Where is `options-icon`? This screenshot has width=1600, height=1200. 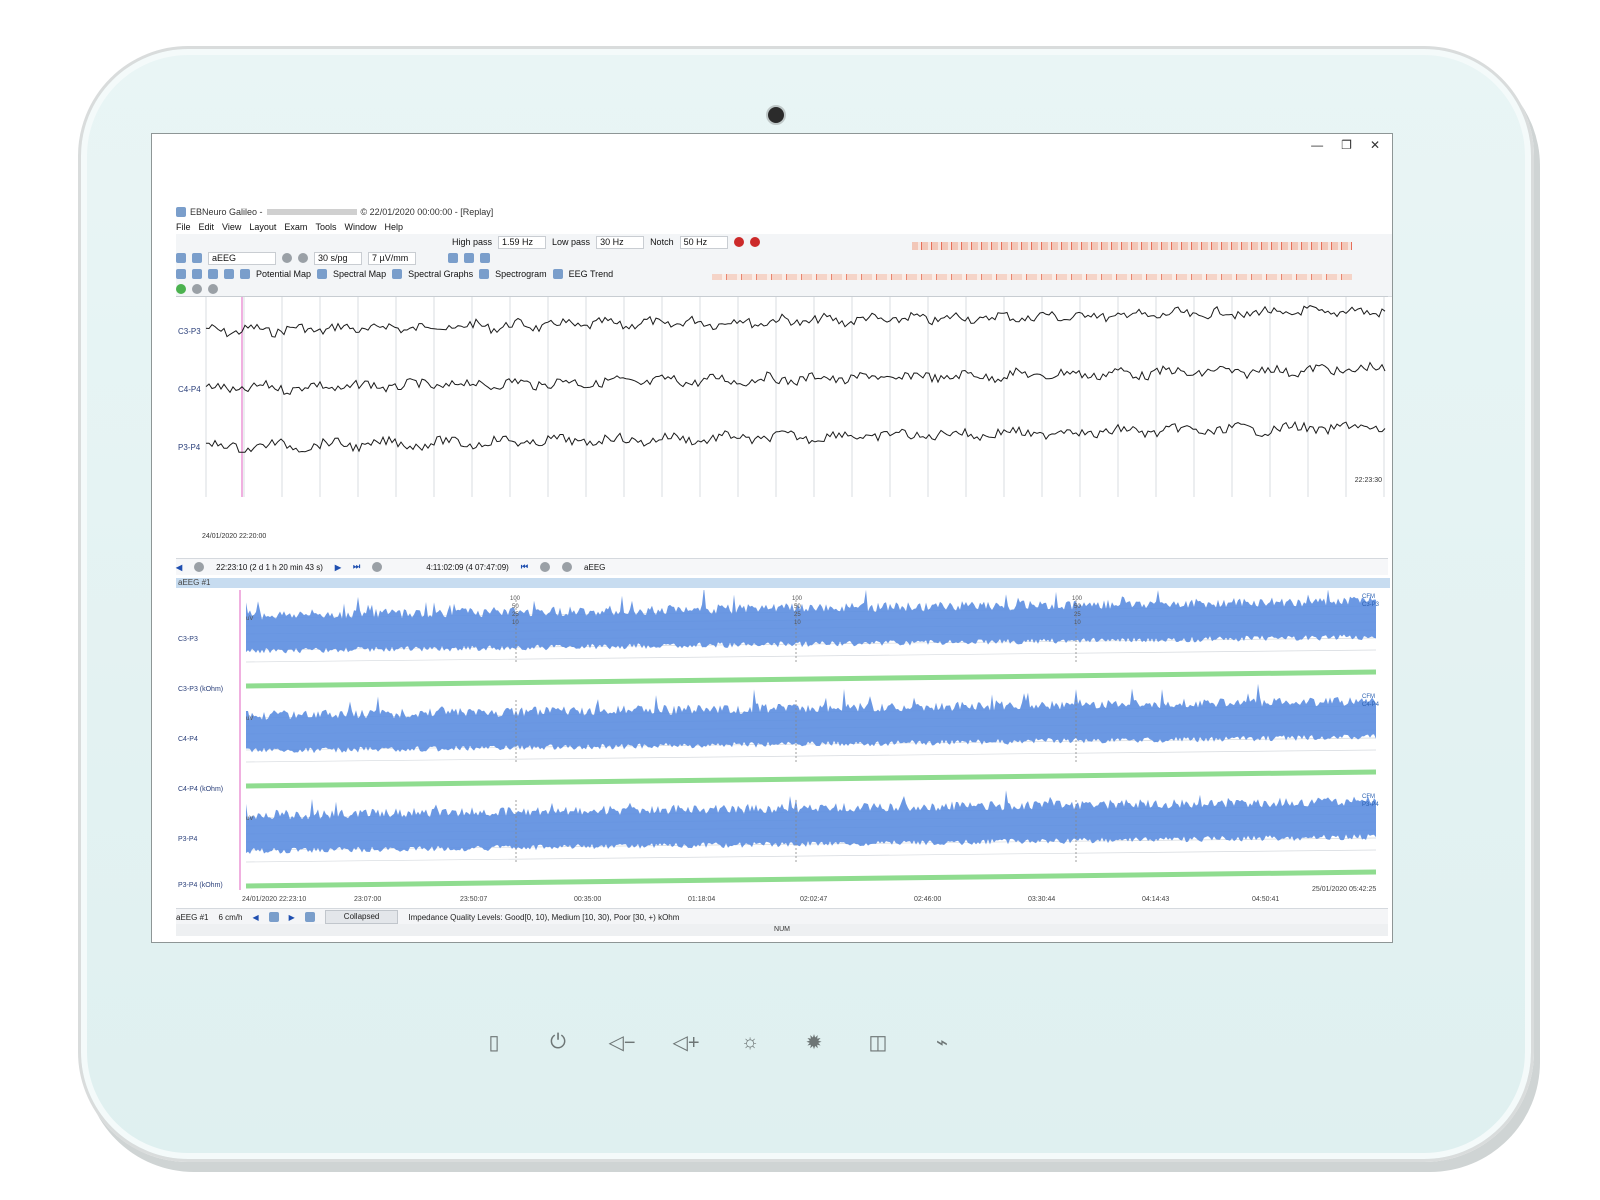 options-icon is located at coordinates (213, 289).